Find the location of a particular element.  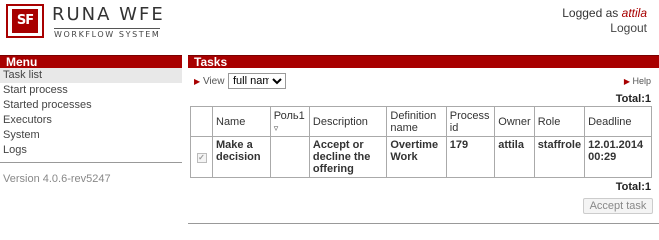

logo-subtitle: WORKFLOW SYSTEM is located at coordinates (107, 33).